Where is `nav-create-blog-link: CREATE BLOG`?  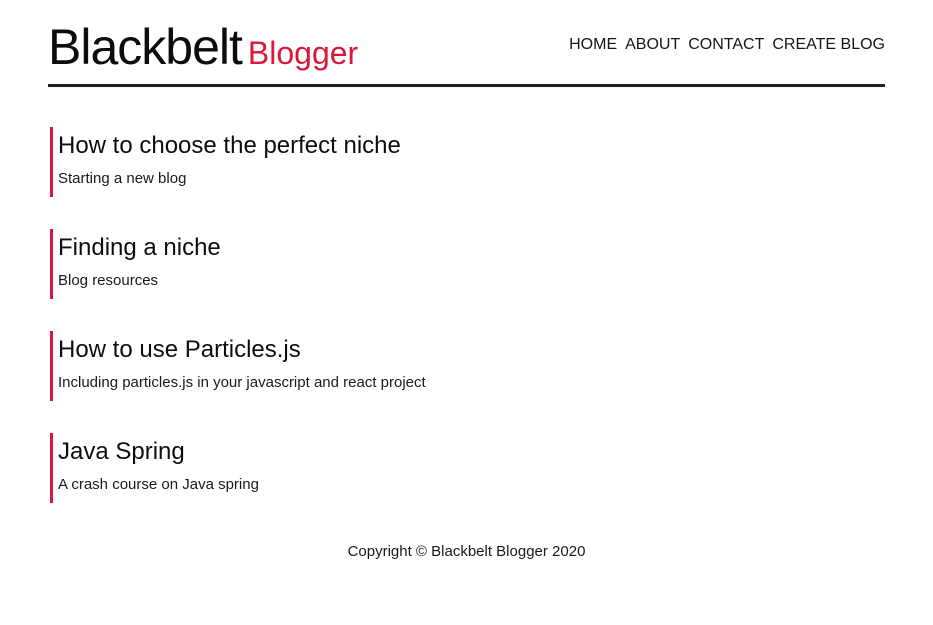
nav-create-blog-link: CREATE BLOG is located at coordinates (828, 45).